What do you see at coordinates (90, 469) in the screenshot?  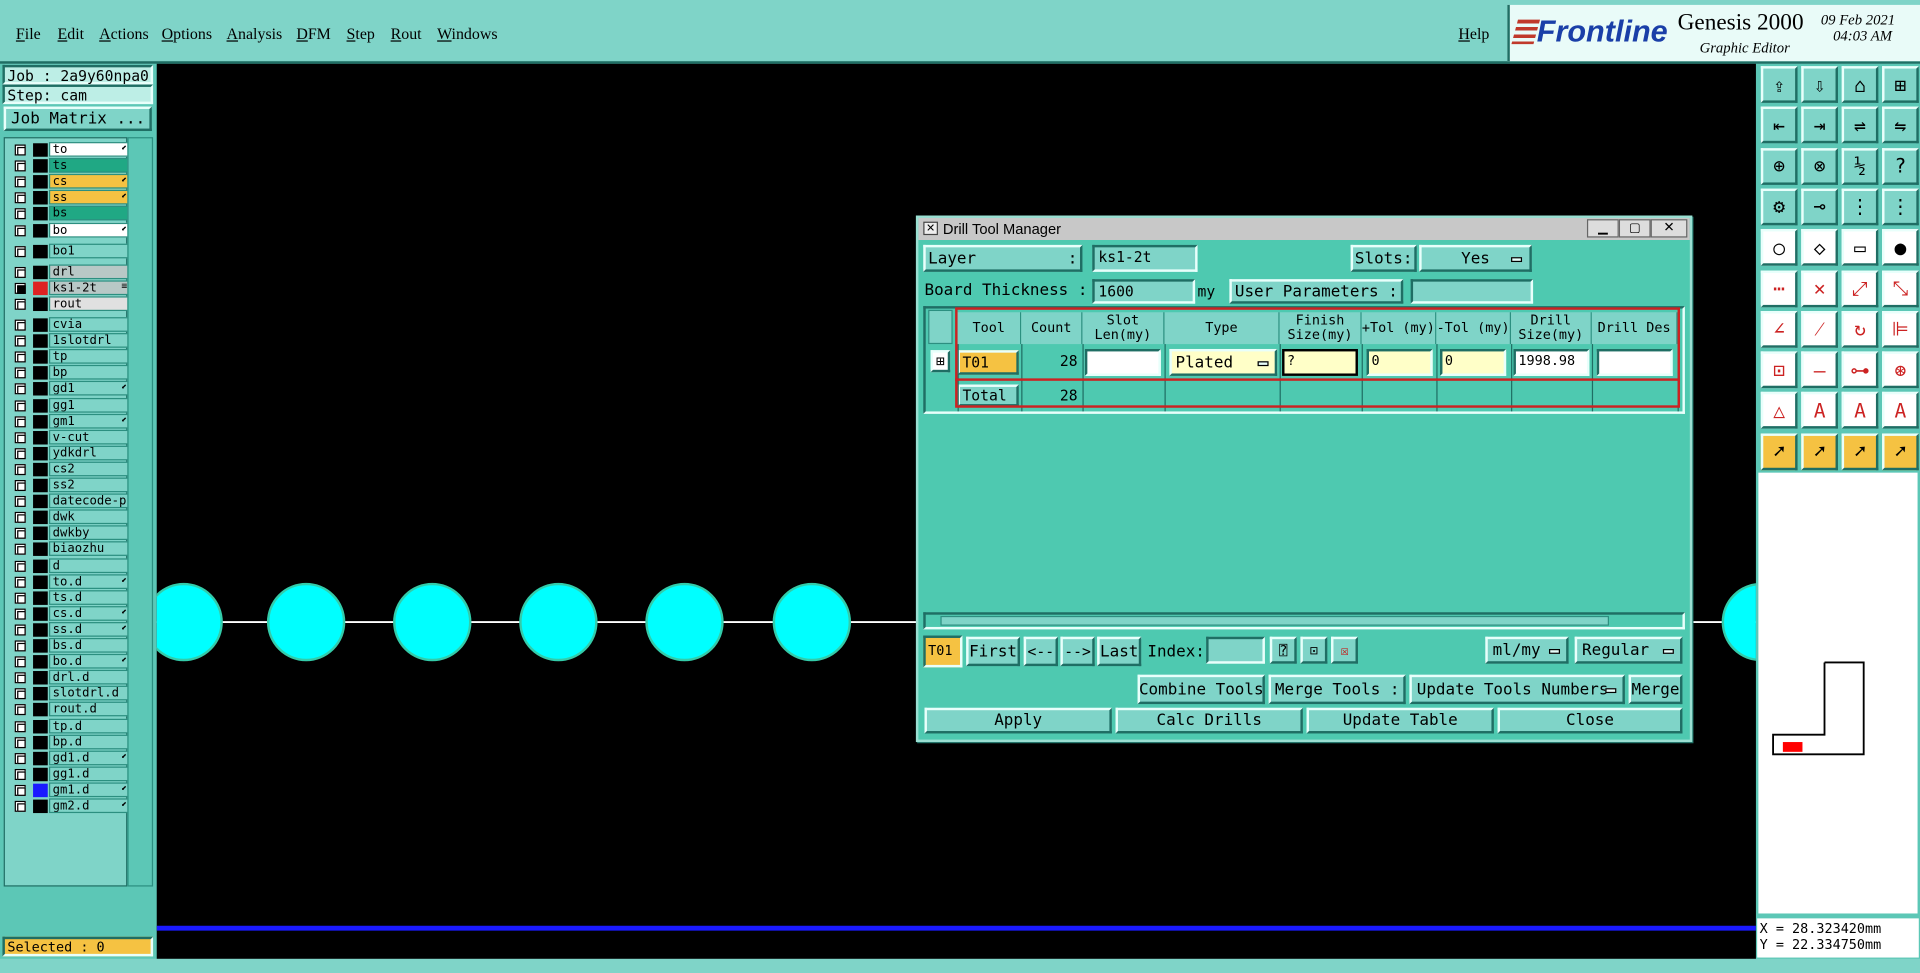 I see `layer-name: cs2` at bounding box center [90, 469].